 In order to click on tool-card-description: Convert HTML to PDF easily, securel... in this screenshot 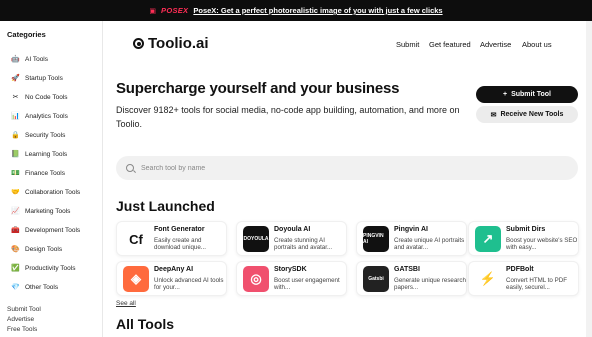, I will do `click(536, 284)`.